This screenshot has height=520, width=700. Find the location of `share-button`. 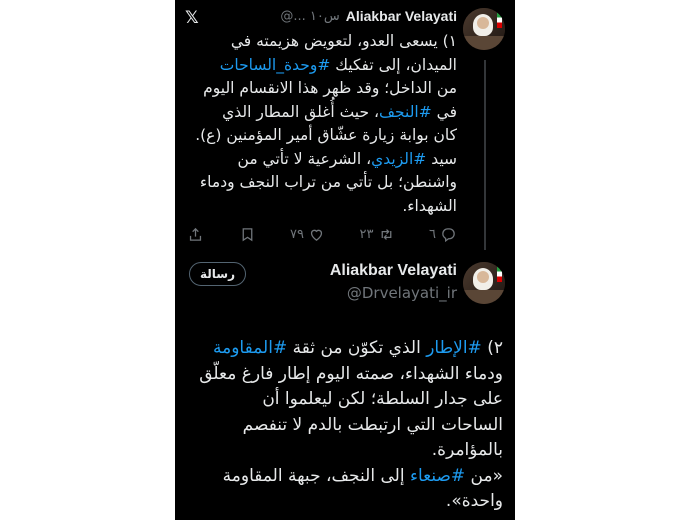

share-button is located at coordinates (195, 234).